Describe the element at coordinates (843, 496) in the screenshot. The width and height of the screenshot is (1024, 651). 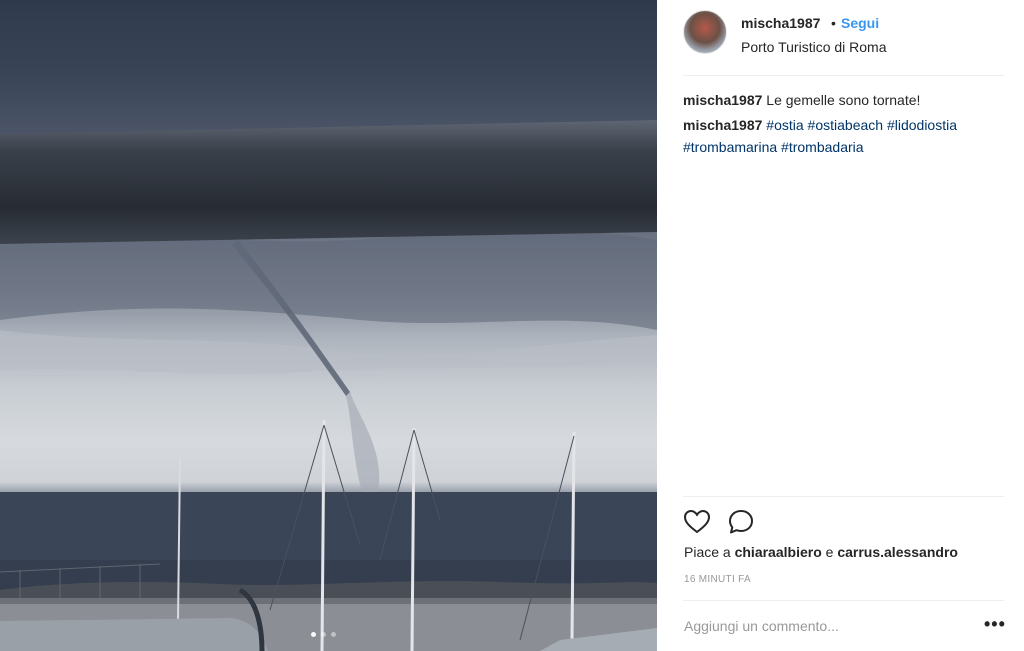
I see `actions-divider` at that location.